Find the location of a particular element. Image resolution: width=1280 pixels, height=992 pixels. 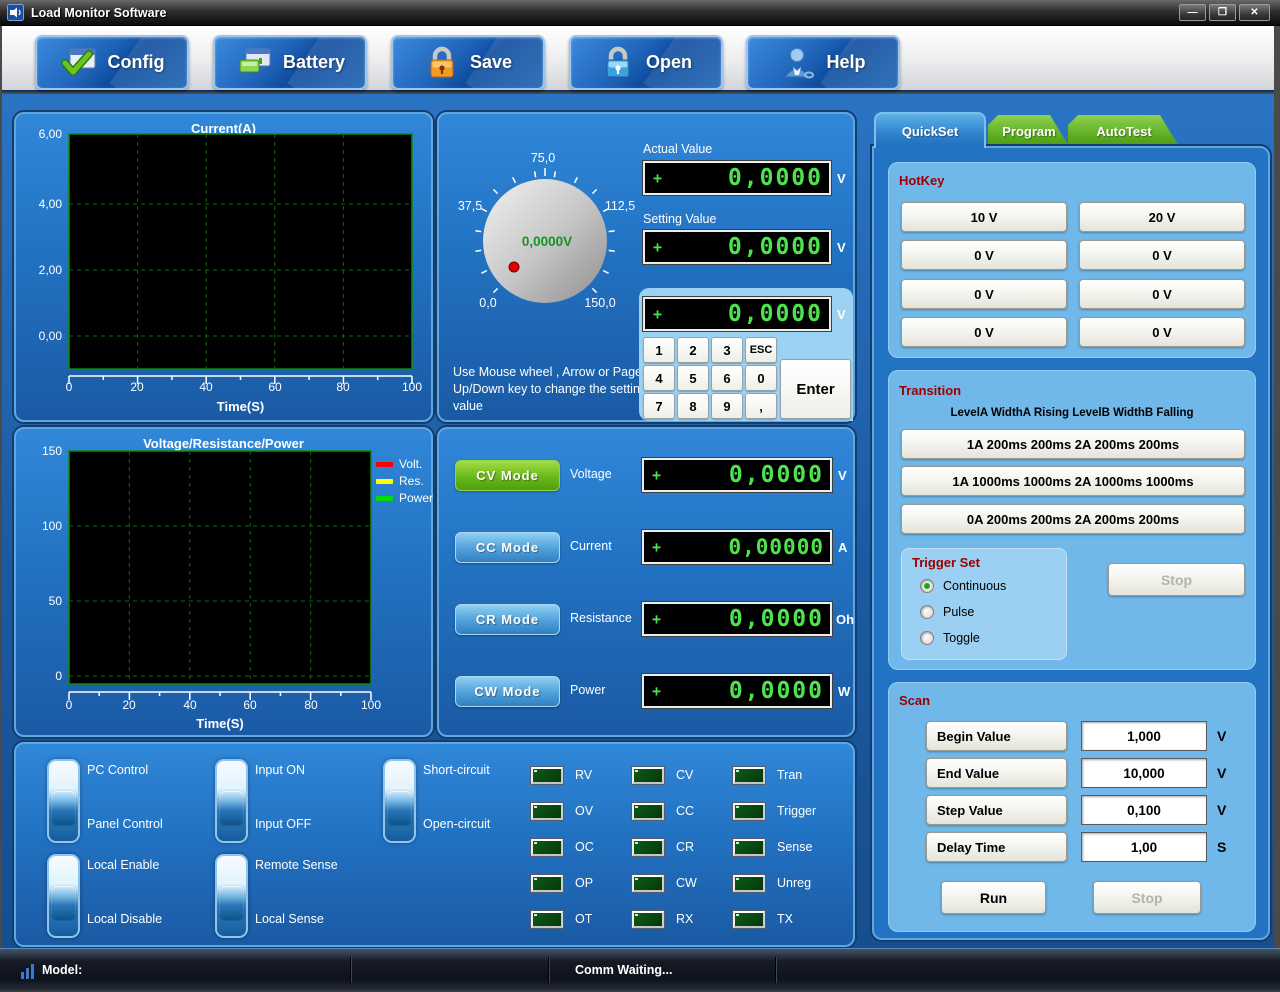

cc-mode-button: CC Mode is located at coordinates (507, 547).